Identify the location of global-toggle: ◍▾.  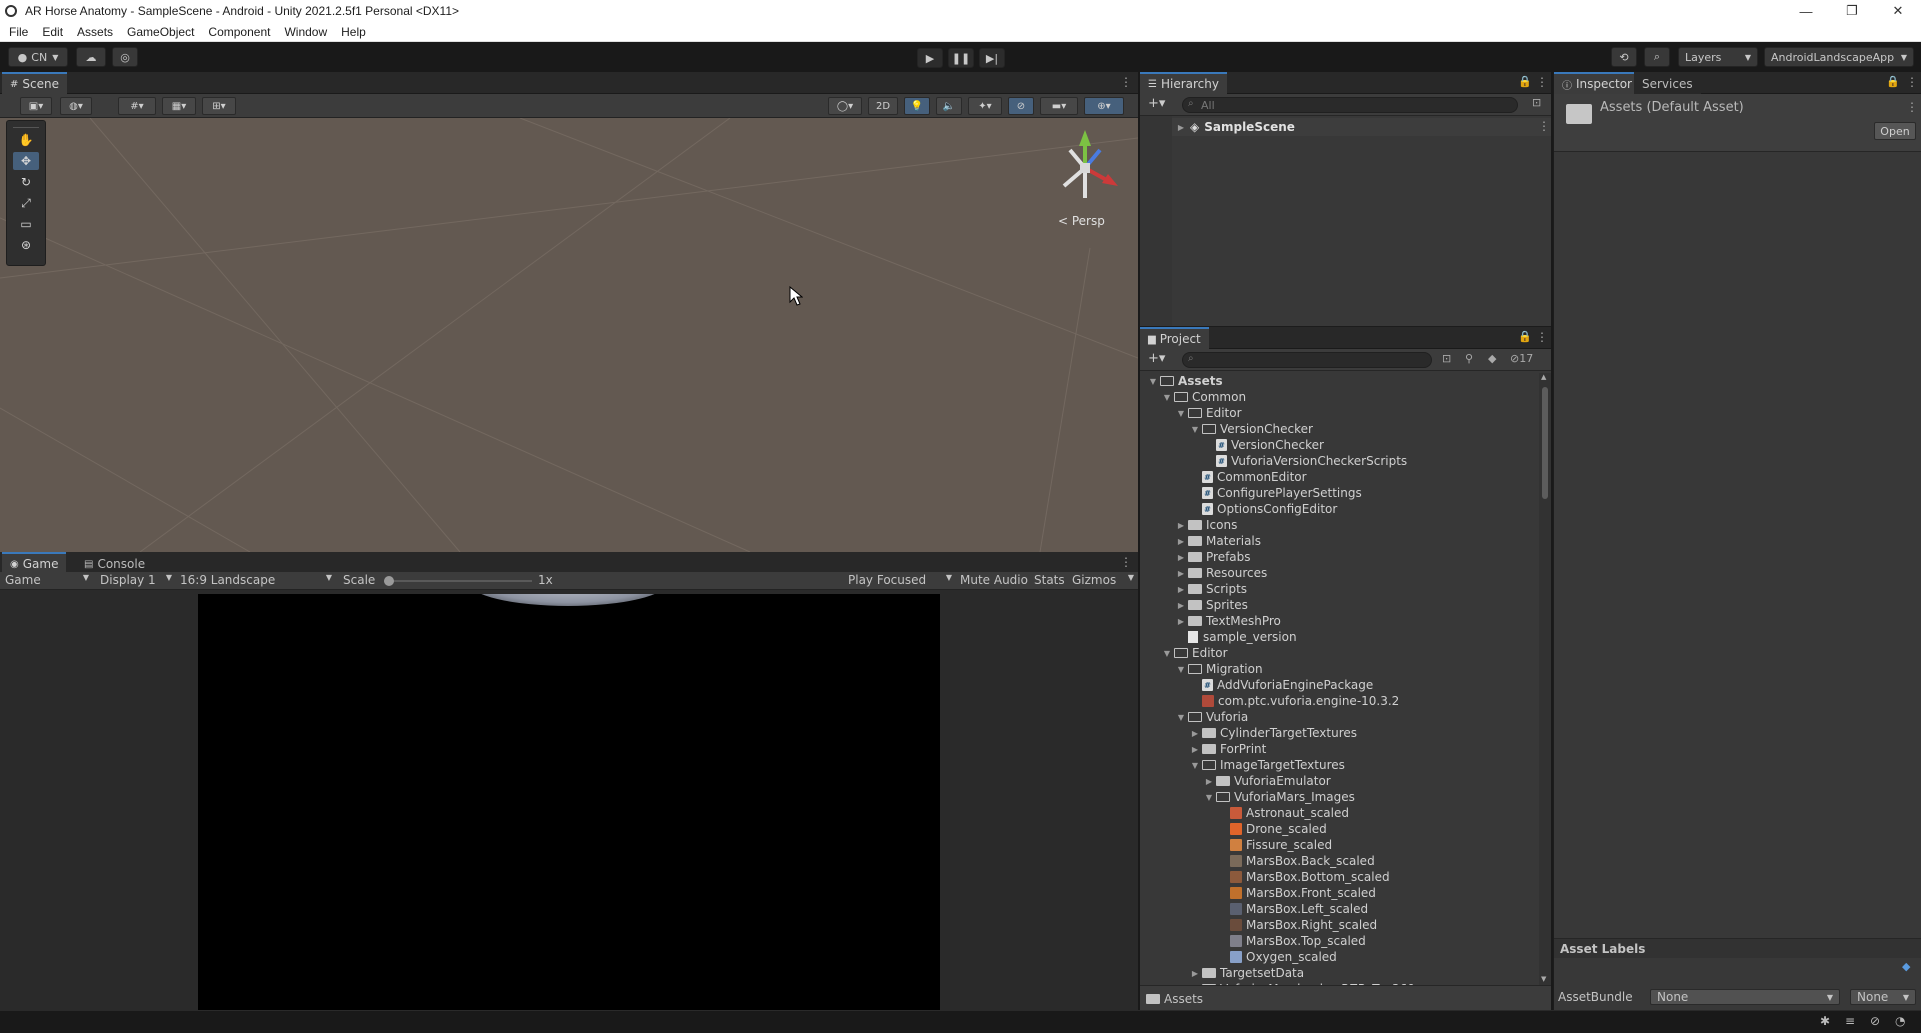
(76, 106).